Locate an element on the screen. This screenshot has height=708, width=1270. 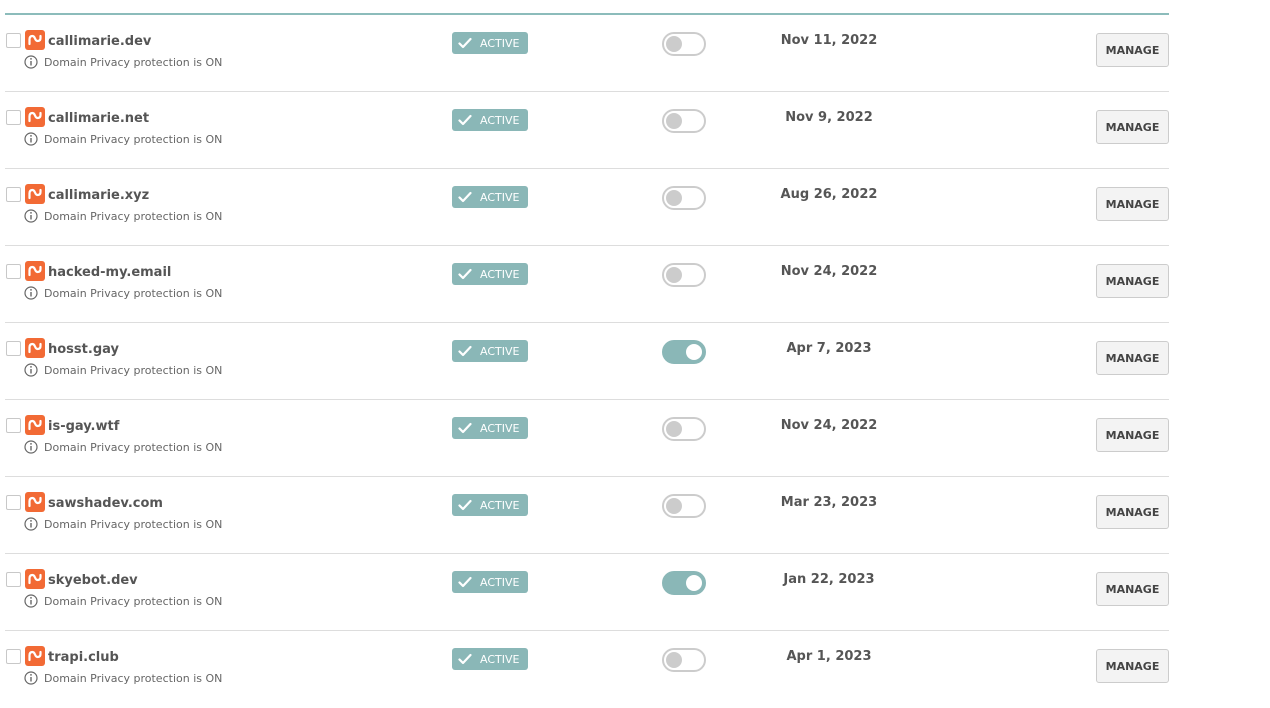
expiration-date: Apr 1, 2023 is located at coordinates (829, 656).